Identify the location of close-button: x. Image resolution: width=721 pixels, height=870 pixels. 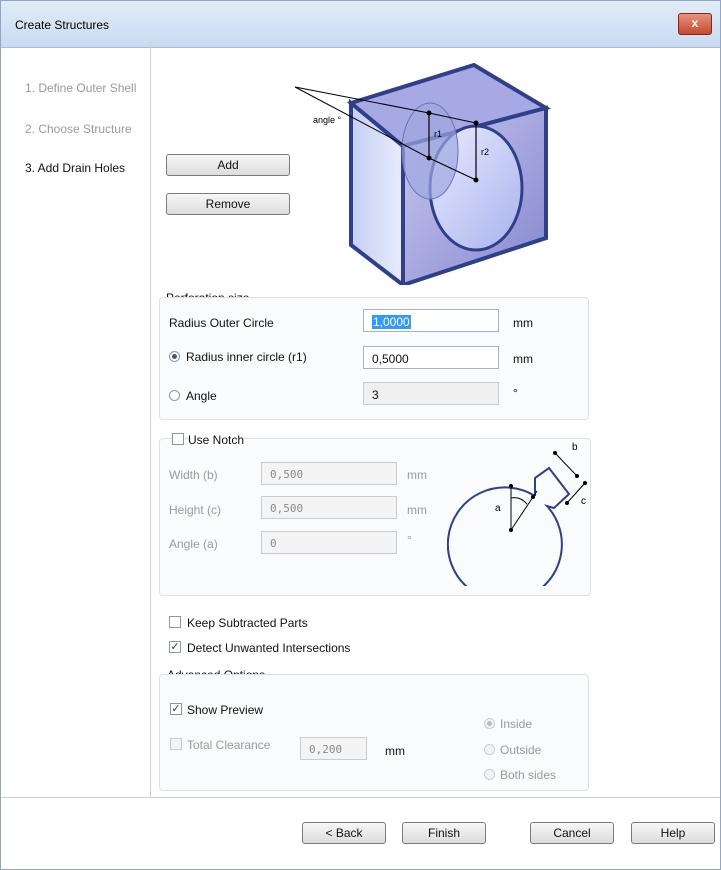
(695, 24).